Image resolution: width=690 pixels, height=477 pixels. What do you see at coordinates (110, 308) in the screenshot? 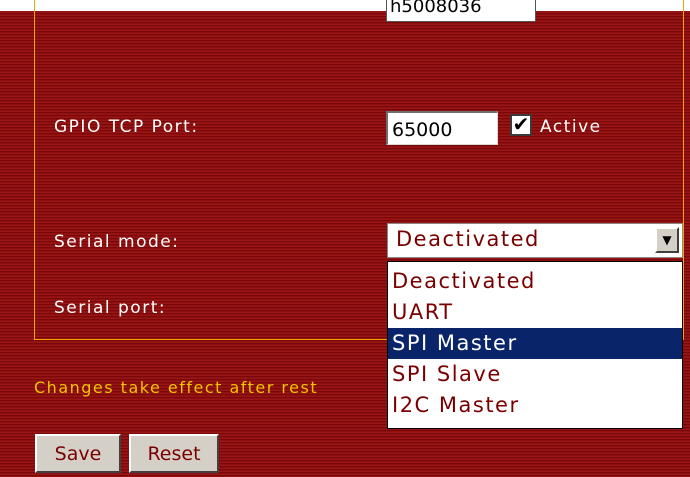
I see `serial-port-label: Serial port:` at bounding box center [110, 308].